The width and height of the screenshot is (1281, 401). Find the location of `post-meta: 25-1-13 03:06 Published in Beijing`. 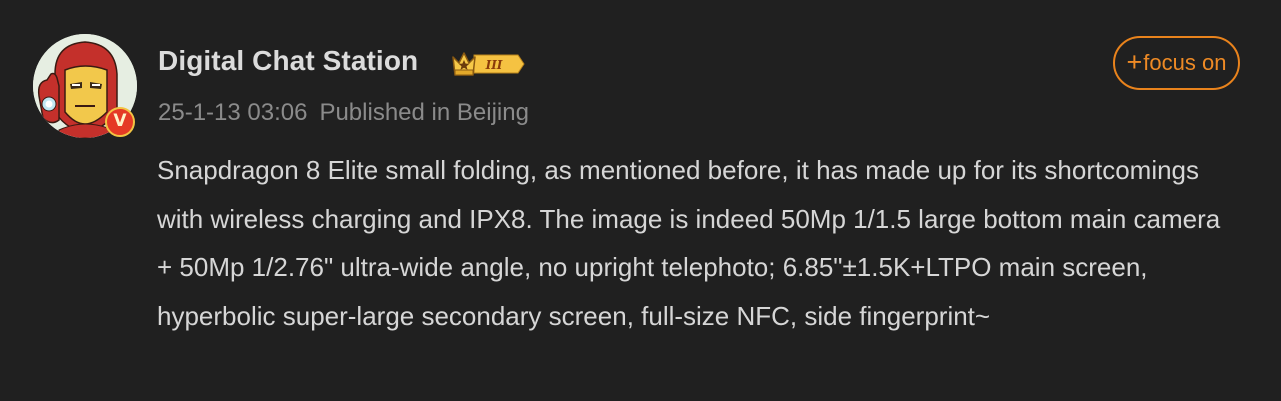

post-meta: 25-1-13 03:06 Published in Beijing is located at coordinates (343, 113).